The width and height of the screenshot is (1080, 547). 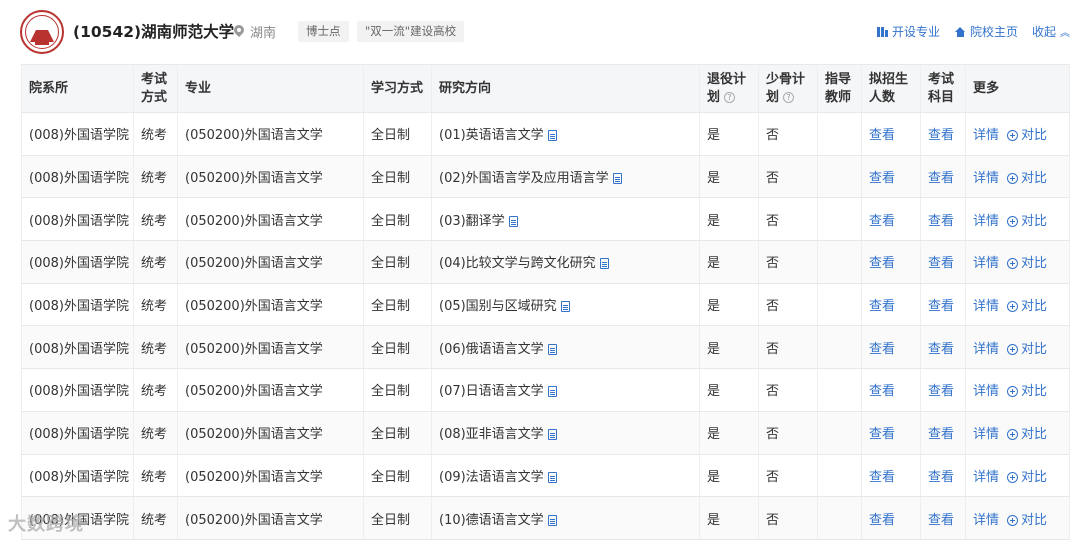 I want to click on cell-direction: (09)法语语言文学, so click(x=565, y=476).